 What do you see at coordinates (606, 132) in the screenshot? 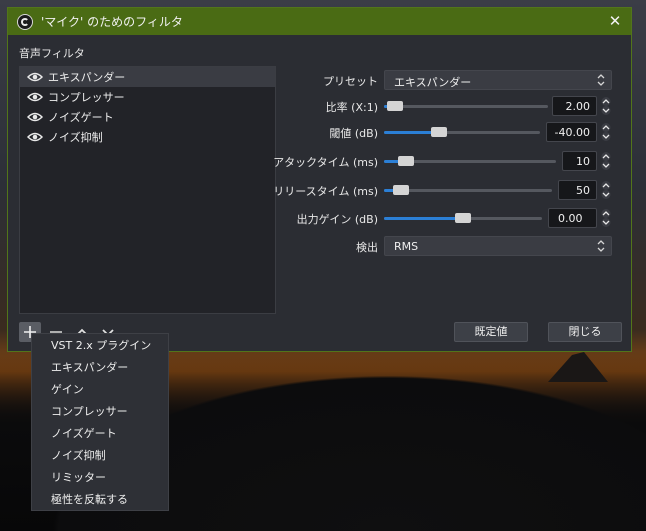
I see `threshold-stepper-icon` at bounding box center [606, 132].